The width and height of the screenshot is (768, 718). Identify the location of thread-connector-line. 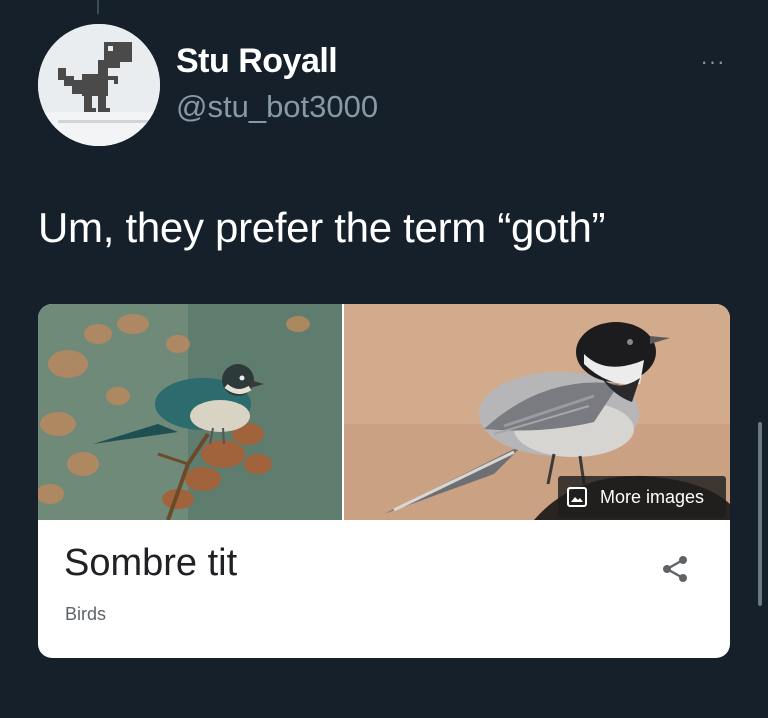
(98, 7).